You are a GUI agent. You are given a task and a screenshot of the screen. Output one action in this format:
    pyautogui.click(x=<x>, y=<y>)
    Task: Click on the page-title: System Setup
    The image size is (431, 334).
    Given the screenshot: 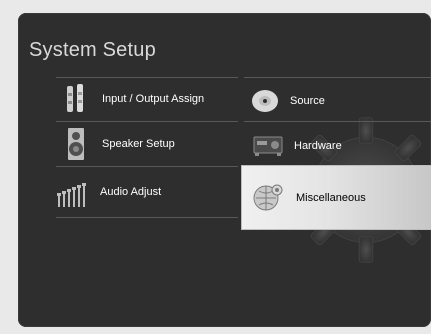 What is the action you would take?
    pyautogui.click(x=92, y=50)
    